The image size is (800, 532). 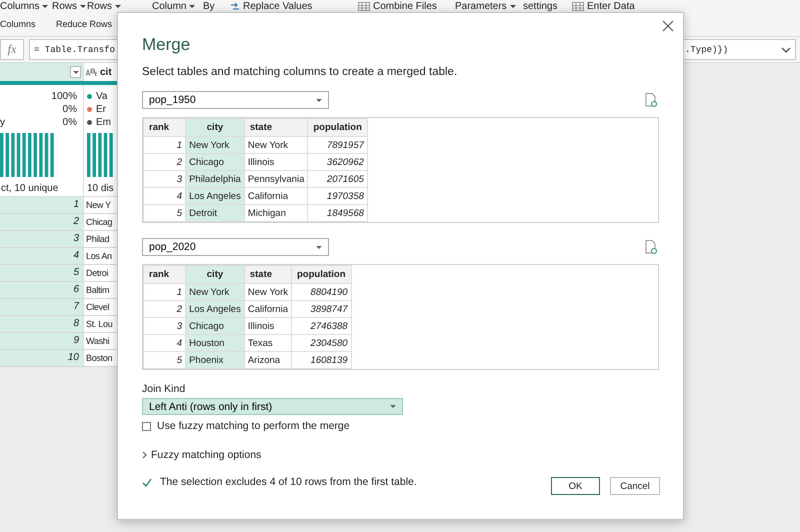 What do you see at coordinates (611, 6) in the screenshot?
I see `ribbon-button: Enter Data` at bounding box center [611, 6].